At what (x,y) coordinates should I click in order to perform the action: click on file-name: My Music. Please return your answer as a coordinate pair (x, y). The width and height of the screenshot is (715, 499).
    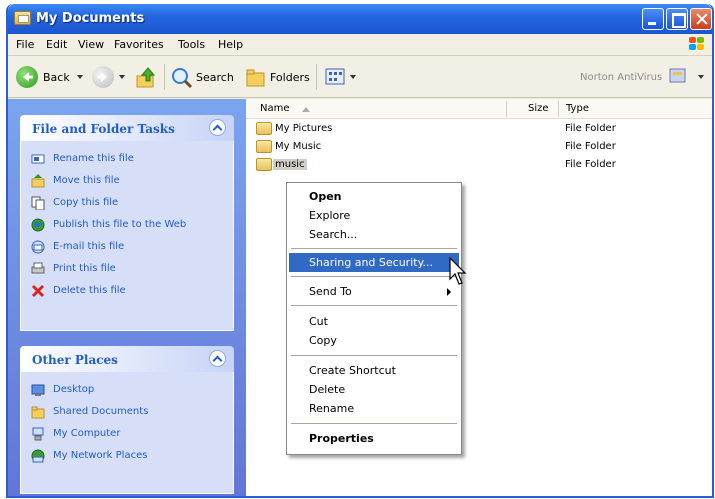
    Looking at the image, I should click on (298, 146).